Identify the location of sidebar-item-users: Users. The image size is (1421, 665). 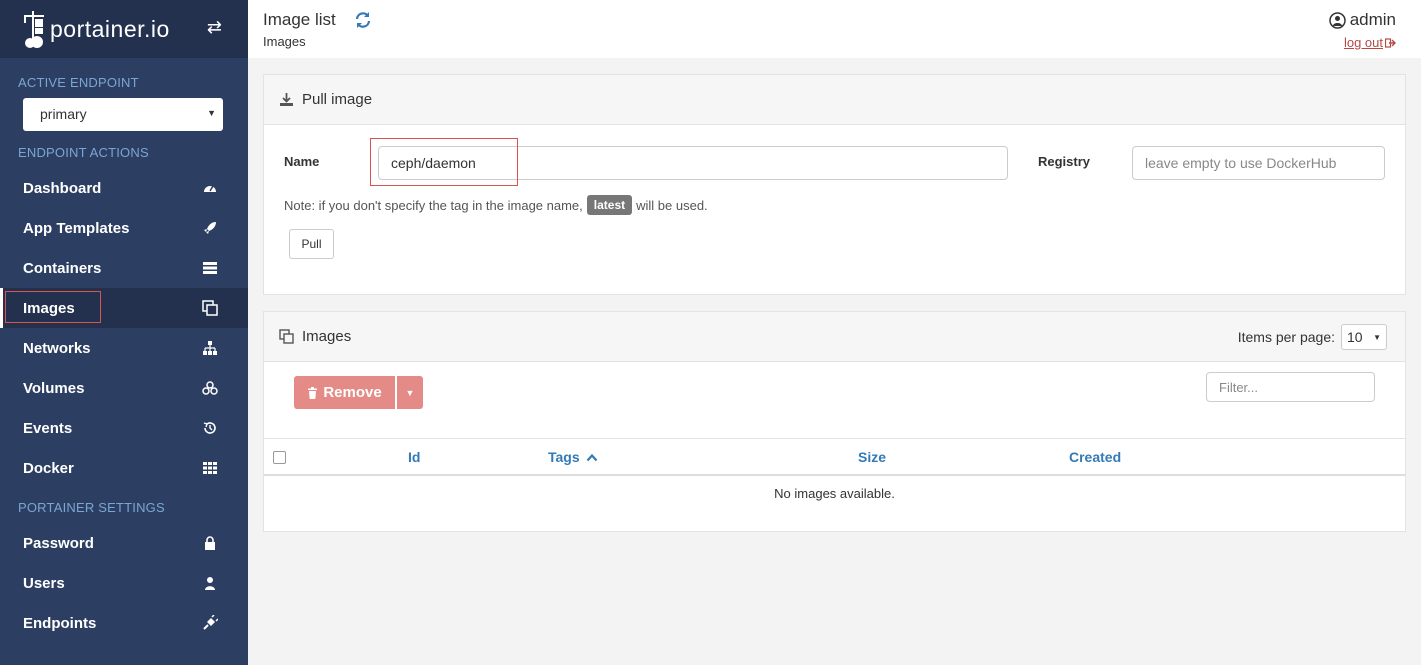
(124, 583).